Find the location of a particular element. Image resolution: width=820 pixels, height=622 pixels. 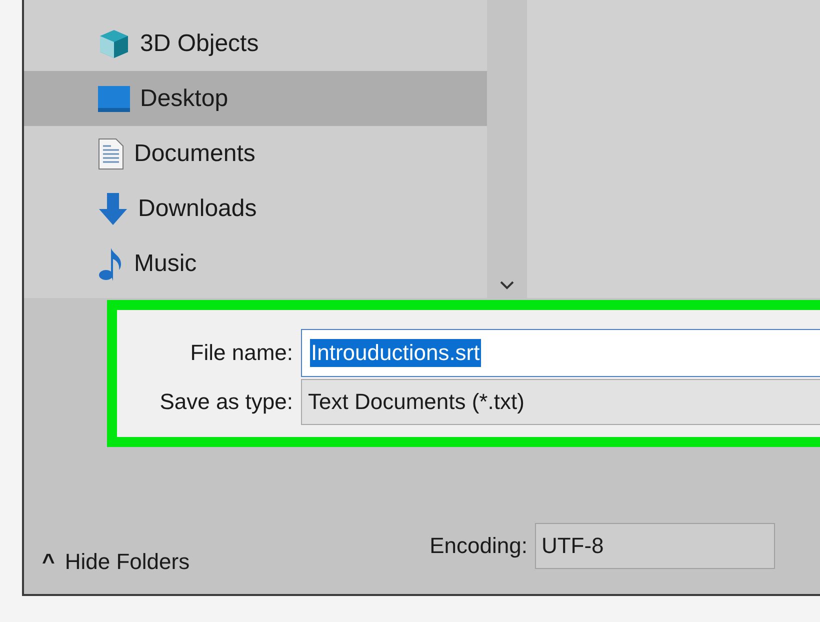

sidebar-item: Downloads is located at coordinates (255, 208).